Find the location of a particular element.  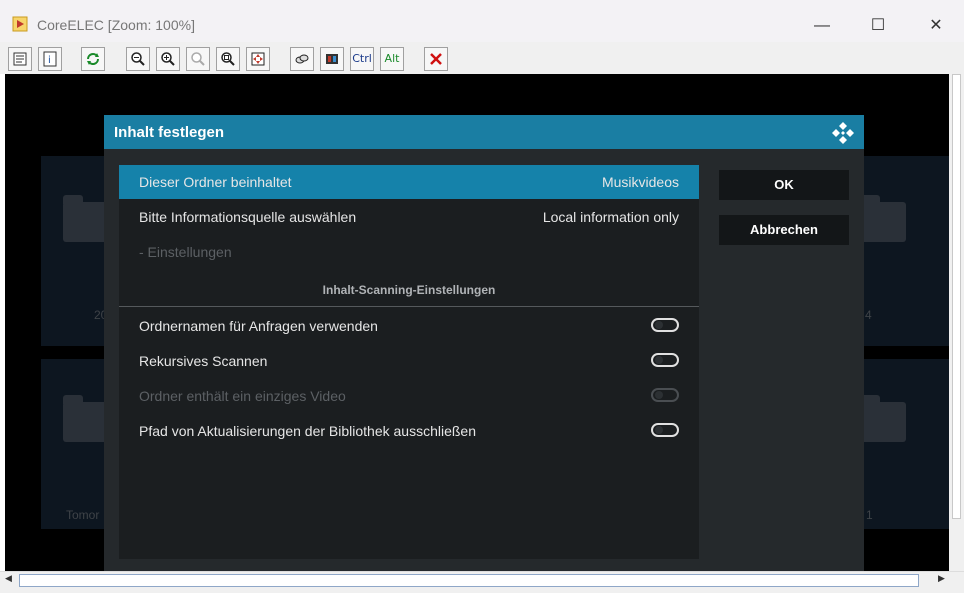

zoom-100-icon is located at coordinates (198, 59).